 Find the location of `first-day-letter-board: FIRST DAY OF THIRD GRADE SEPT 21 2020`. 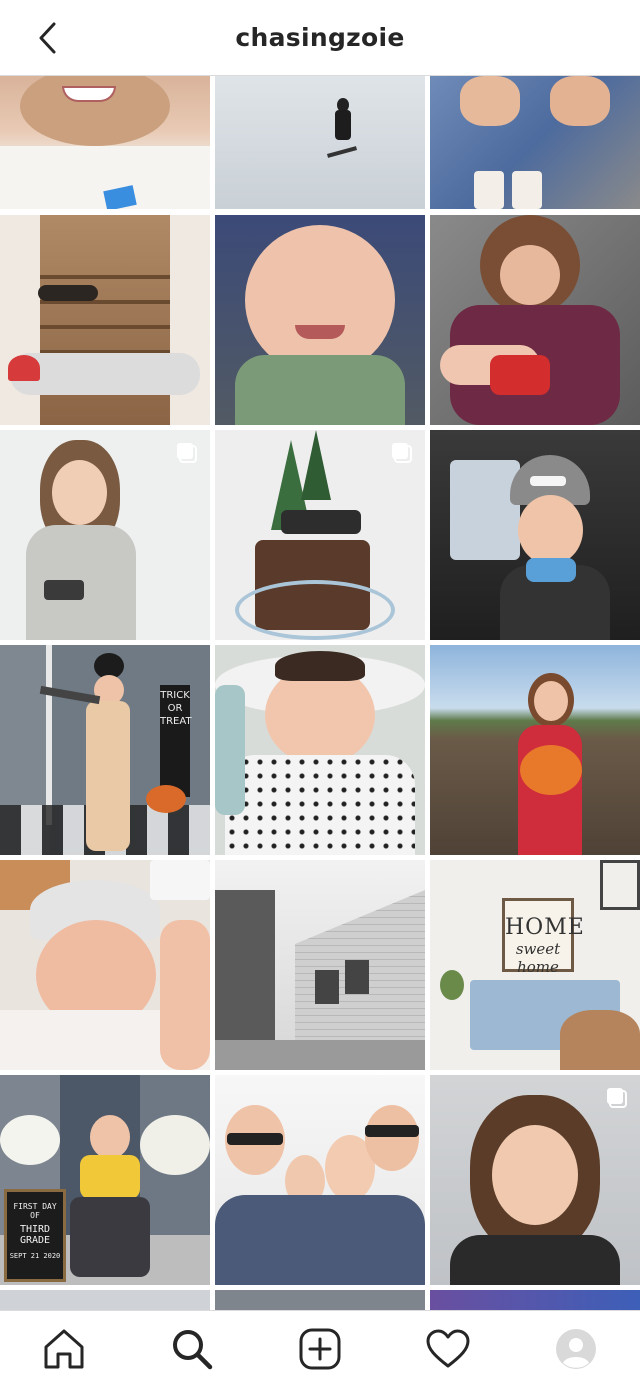

first-day-letter-board: FIRST DAY OF THIRD GRADE SEPT 21 2020 is located at coordinates (35, 1235).